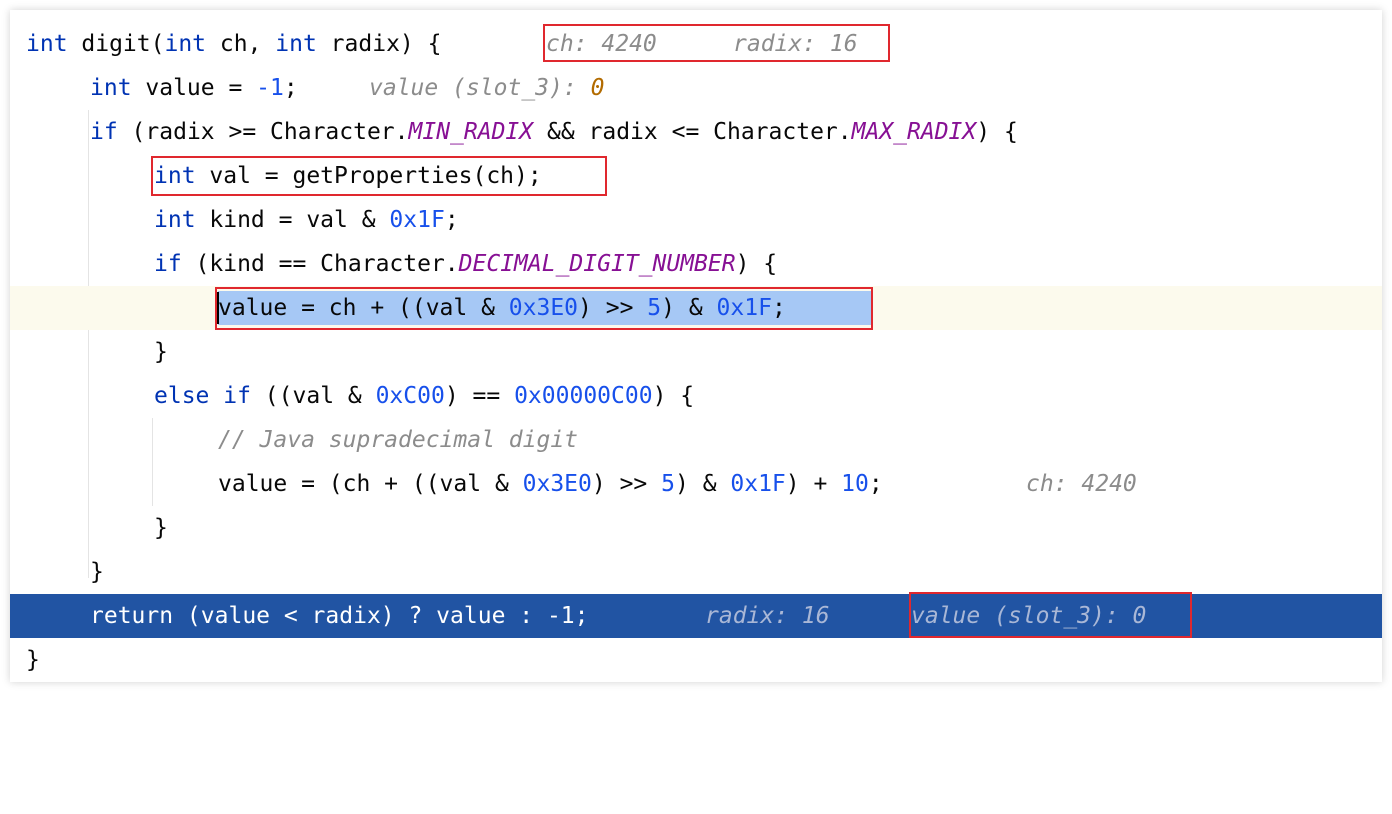 The height and width of the screenshot is (814, 1392). Describe the element at coordinates (1050, 615) in the screenshot. I see `annotation-box-return-value` at that location.